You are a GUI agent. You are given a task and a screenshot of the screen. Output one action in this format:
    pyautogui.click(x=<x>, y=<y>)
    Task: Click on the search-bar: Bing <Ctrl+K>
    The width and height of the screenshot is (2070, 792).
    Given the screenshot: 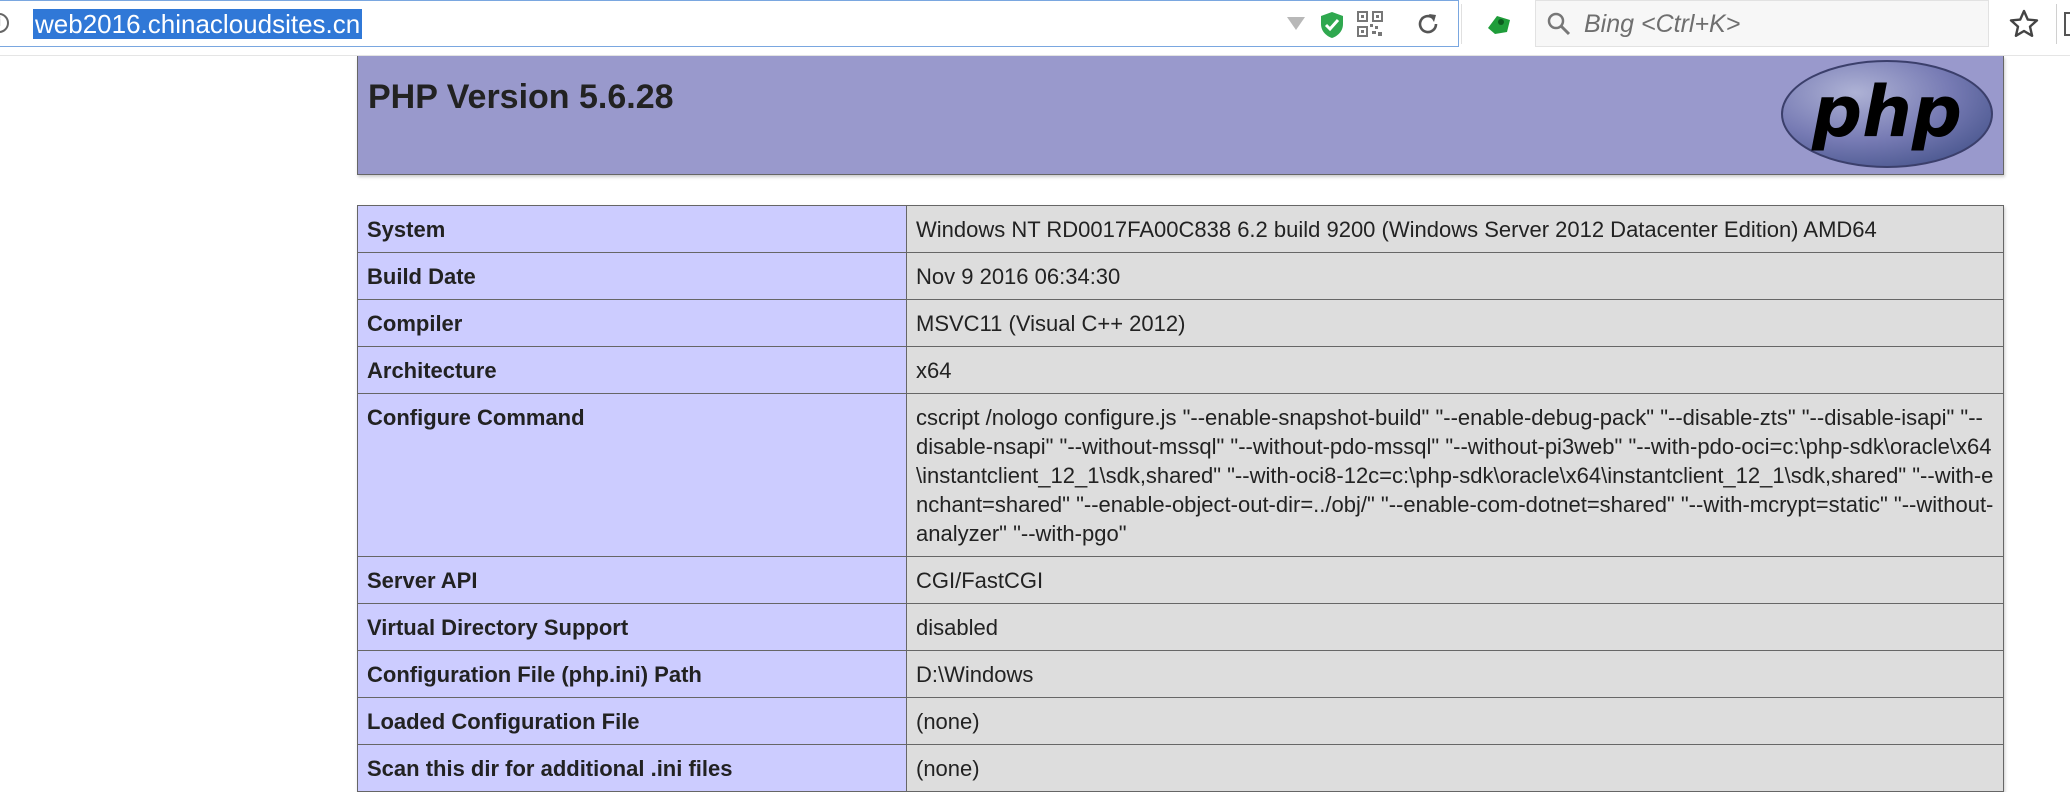 What is the action you would take?
    pyautogui.click(x=1762, y=23)
    